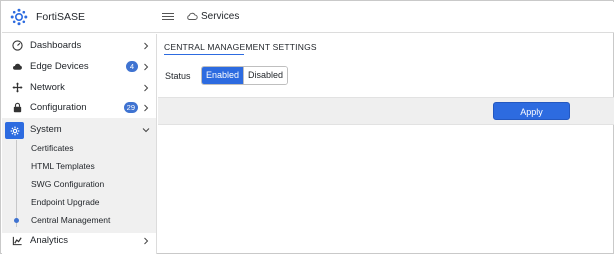 Image resolution: width=614 pixels, height=254 pixels. What do you see at coordinates (79, 129) in the screenshot?
I see `sidebar-item-system: System` at bounding box center [79, 129].